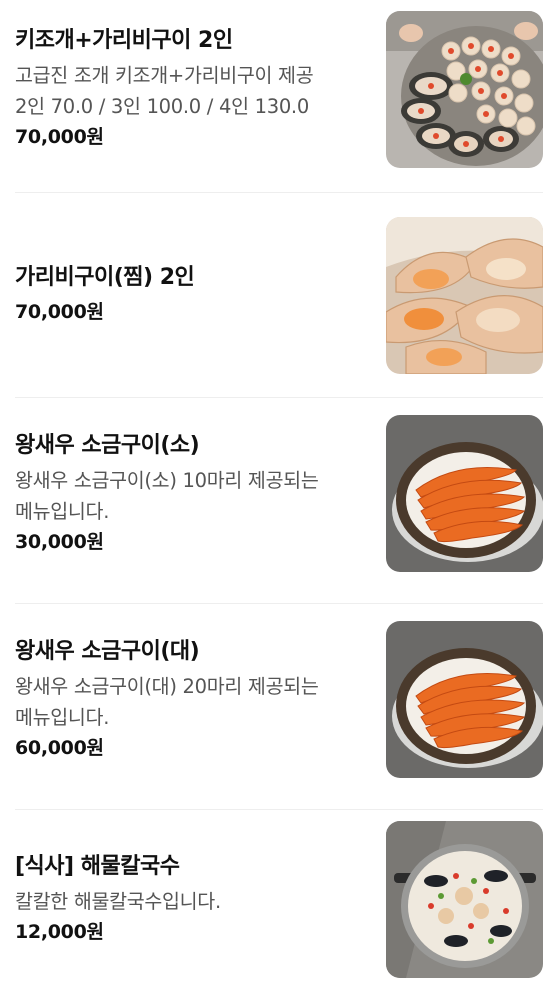 This screenshot has width=558, height=1003. I want to click on menu-item-name: 왕새우 소금구이(대), so click(107, 651).